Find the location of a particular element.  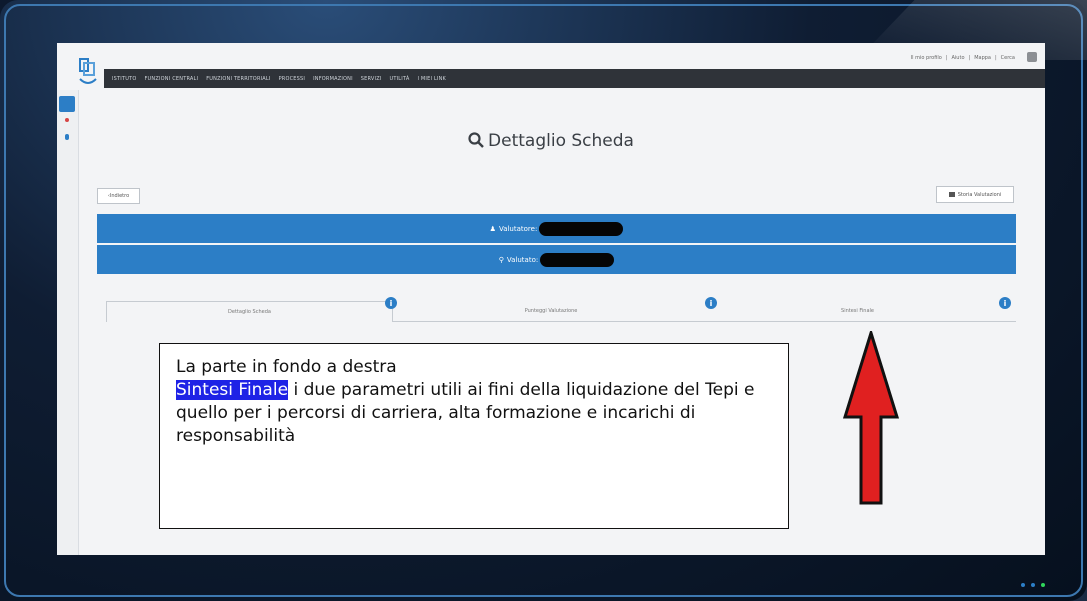

user-link-profile: Il mio profilo is located at coordinates (926, 58).